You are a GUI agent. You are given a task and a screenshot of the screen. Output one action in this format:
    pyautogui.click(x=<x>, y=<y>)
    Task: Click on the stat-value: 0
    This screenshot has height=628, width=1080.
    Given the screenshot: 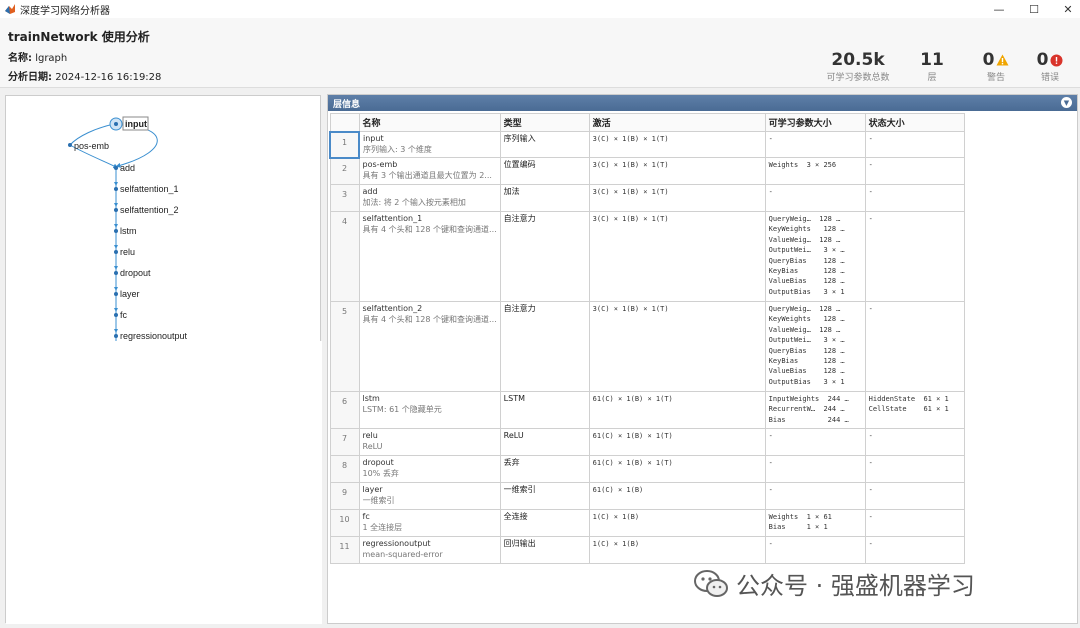 What is the action you would take?
    pyautogui.click(x=1042, y=60)
    